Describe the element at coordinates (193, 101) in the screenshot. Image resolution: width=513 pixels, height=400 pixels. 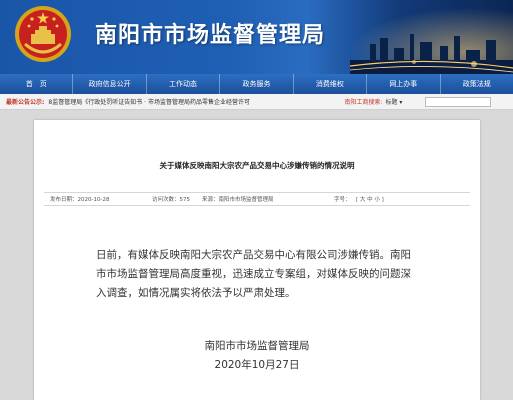
I see `notice-ticker-link: 8监督管理局《行政处罚听证告知书 · 市场监督管理局药品零售企业经营许可` at that location.